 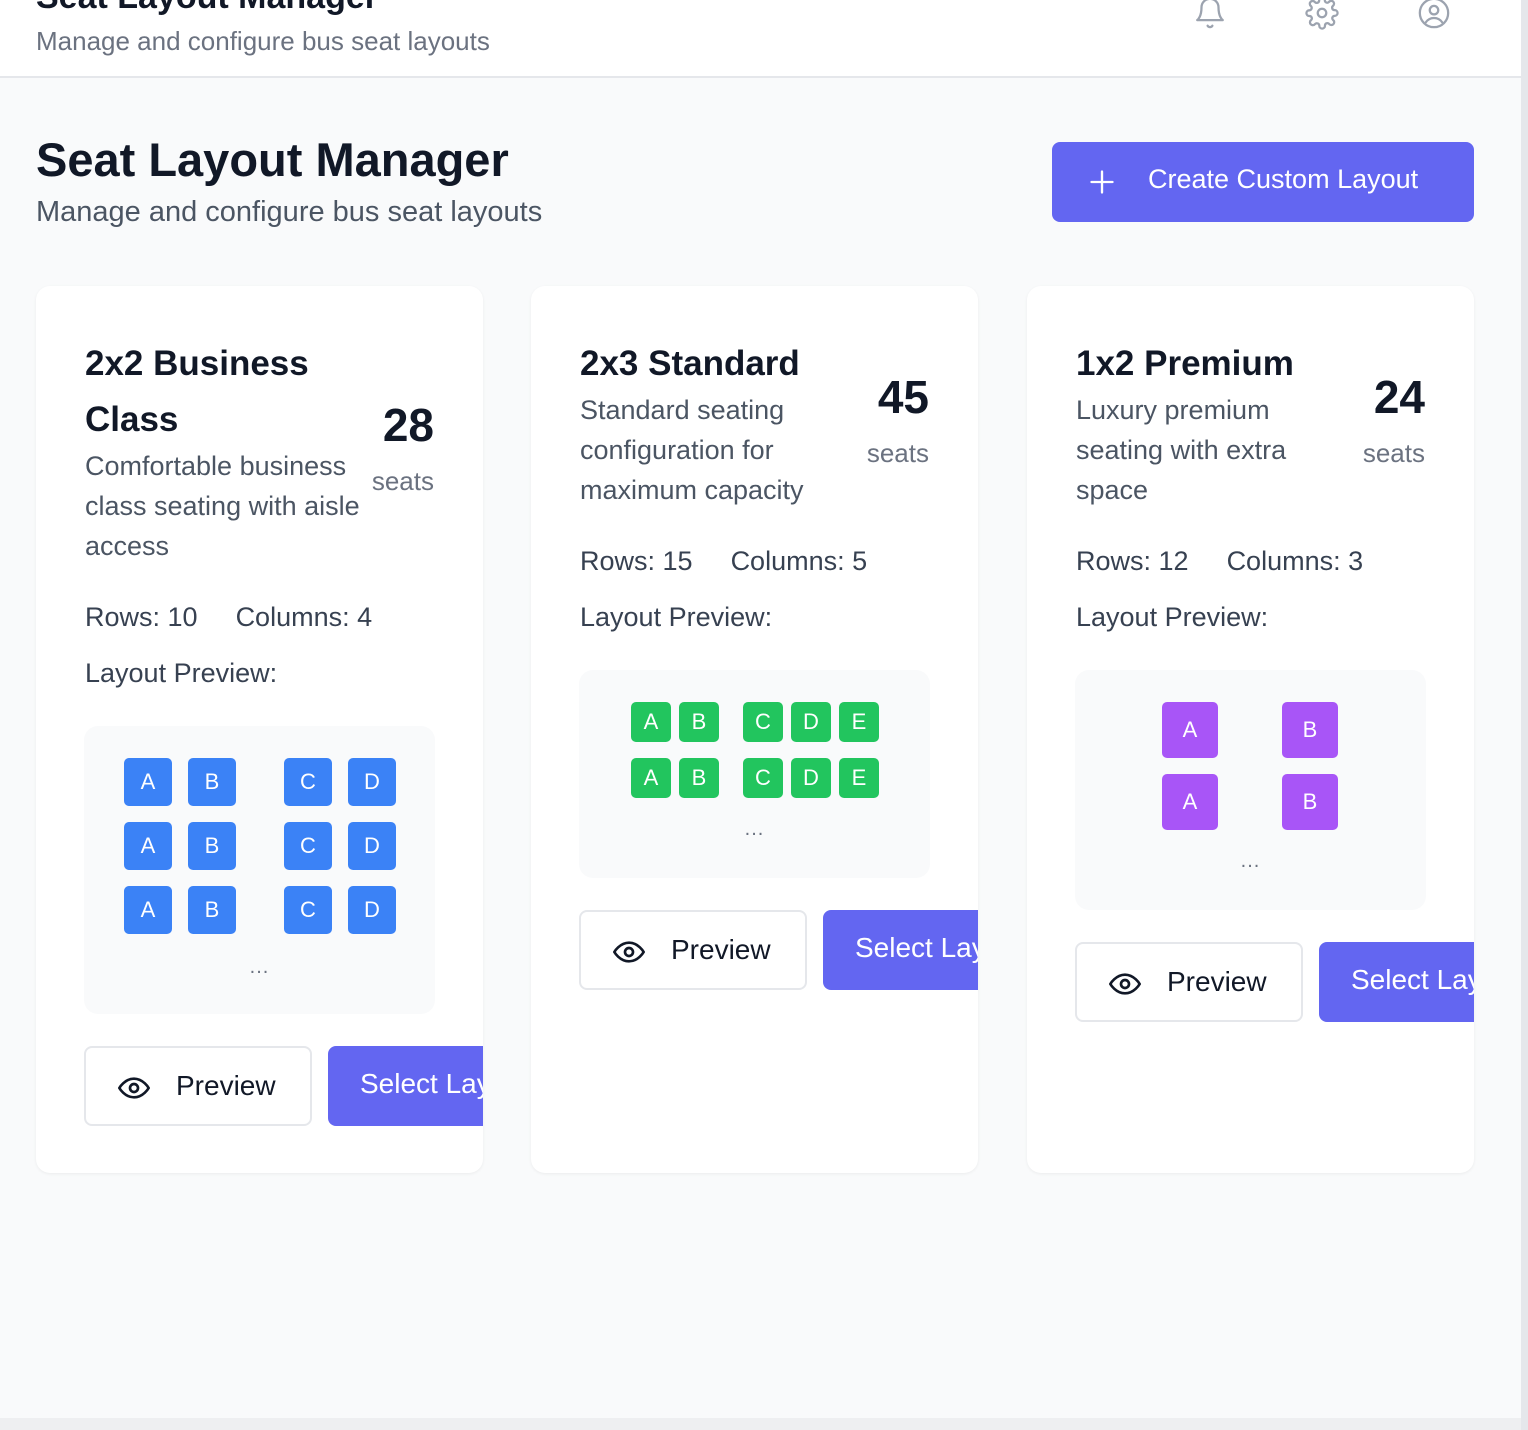 I want to click on layout-dimensions: Rows: 15 Columns: 5, so click(x=723, y=561).